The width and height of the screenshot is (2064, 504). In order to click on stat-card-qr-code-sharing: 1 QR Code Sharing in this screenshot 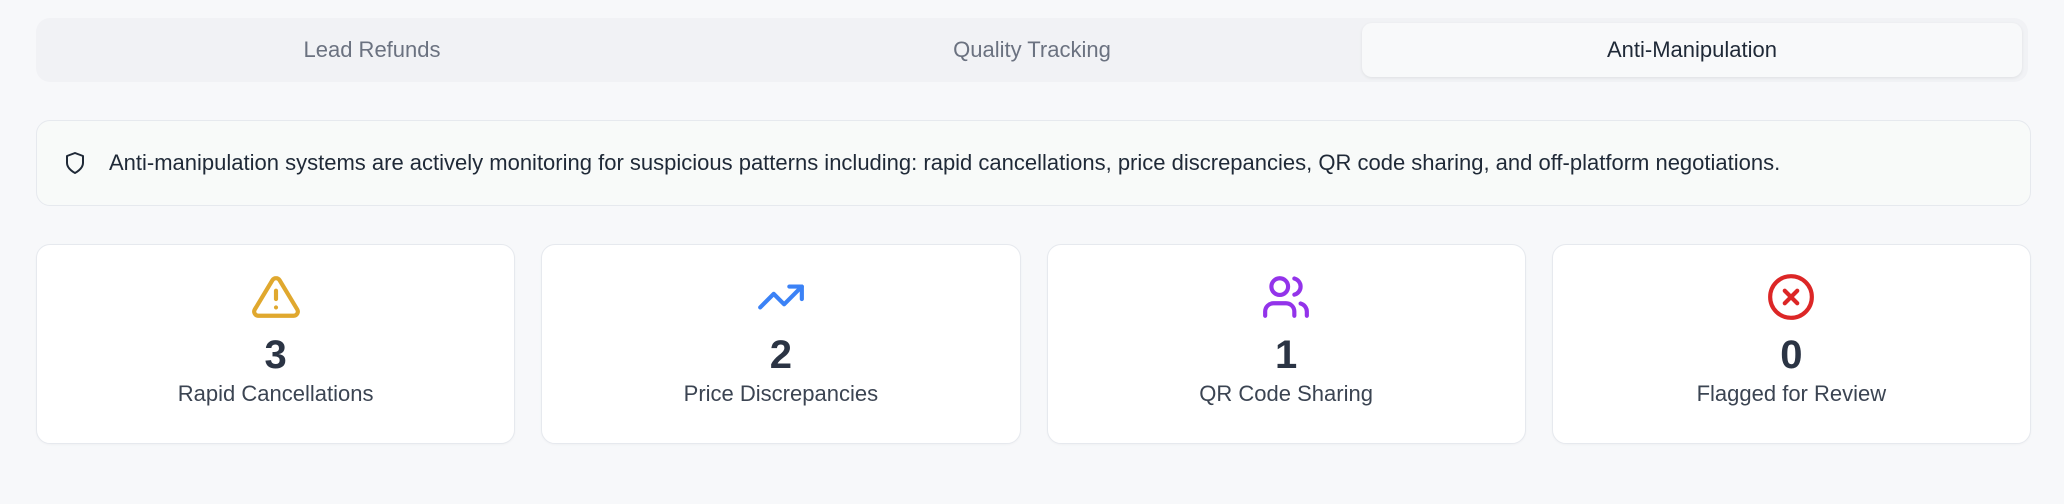, I will do `click(1286, 344)`.